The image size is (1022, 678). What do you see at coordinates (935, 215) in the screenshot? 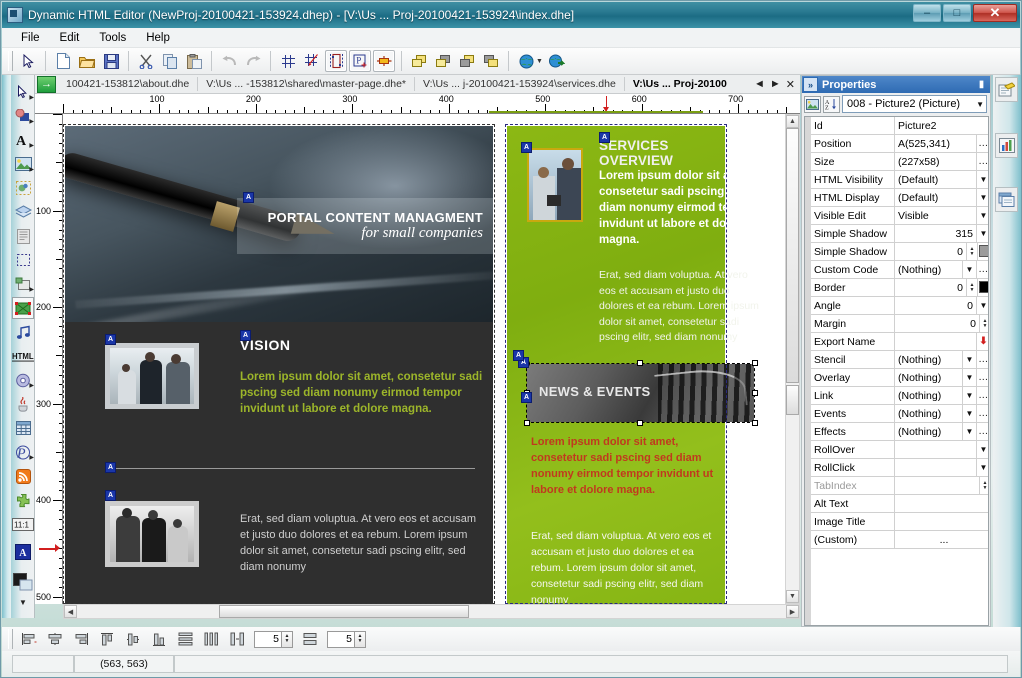
I see `prop-value: Visible` at bounding box center [935, 215].